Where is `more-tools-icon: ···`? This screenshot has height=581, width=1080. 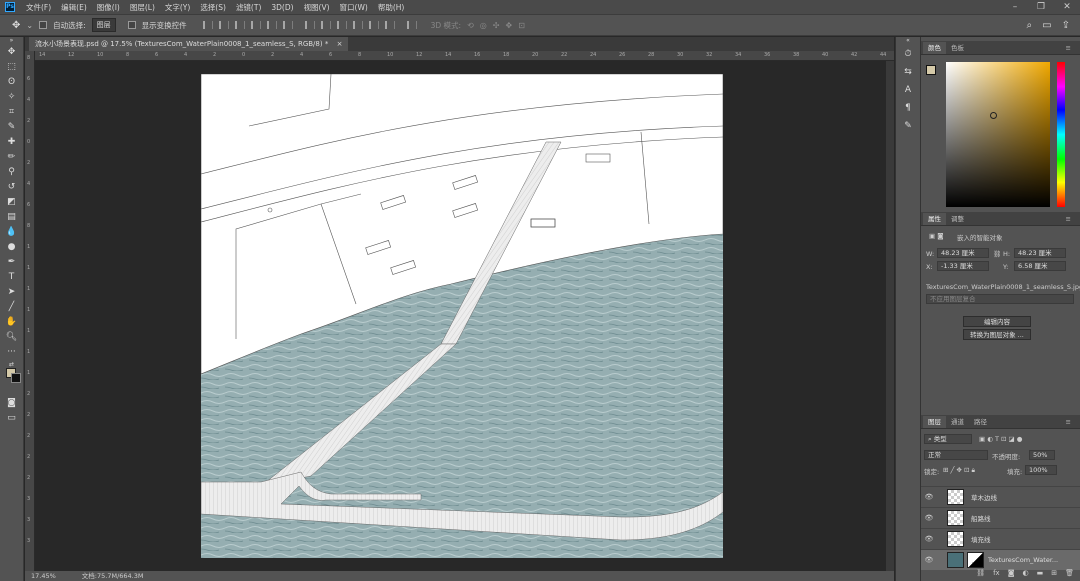
more-tools-icon: ··· is located at coordinates (11, 352).